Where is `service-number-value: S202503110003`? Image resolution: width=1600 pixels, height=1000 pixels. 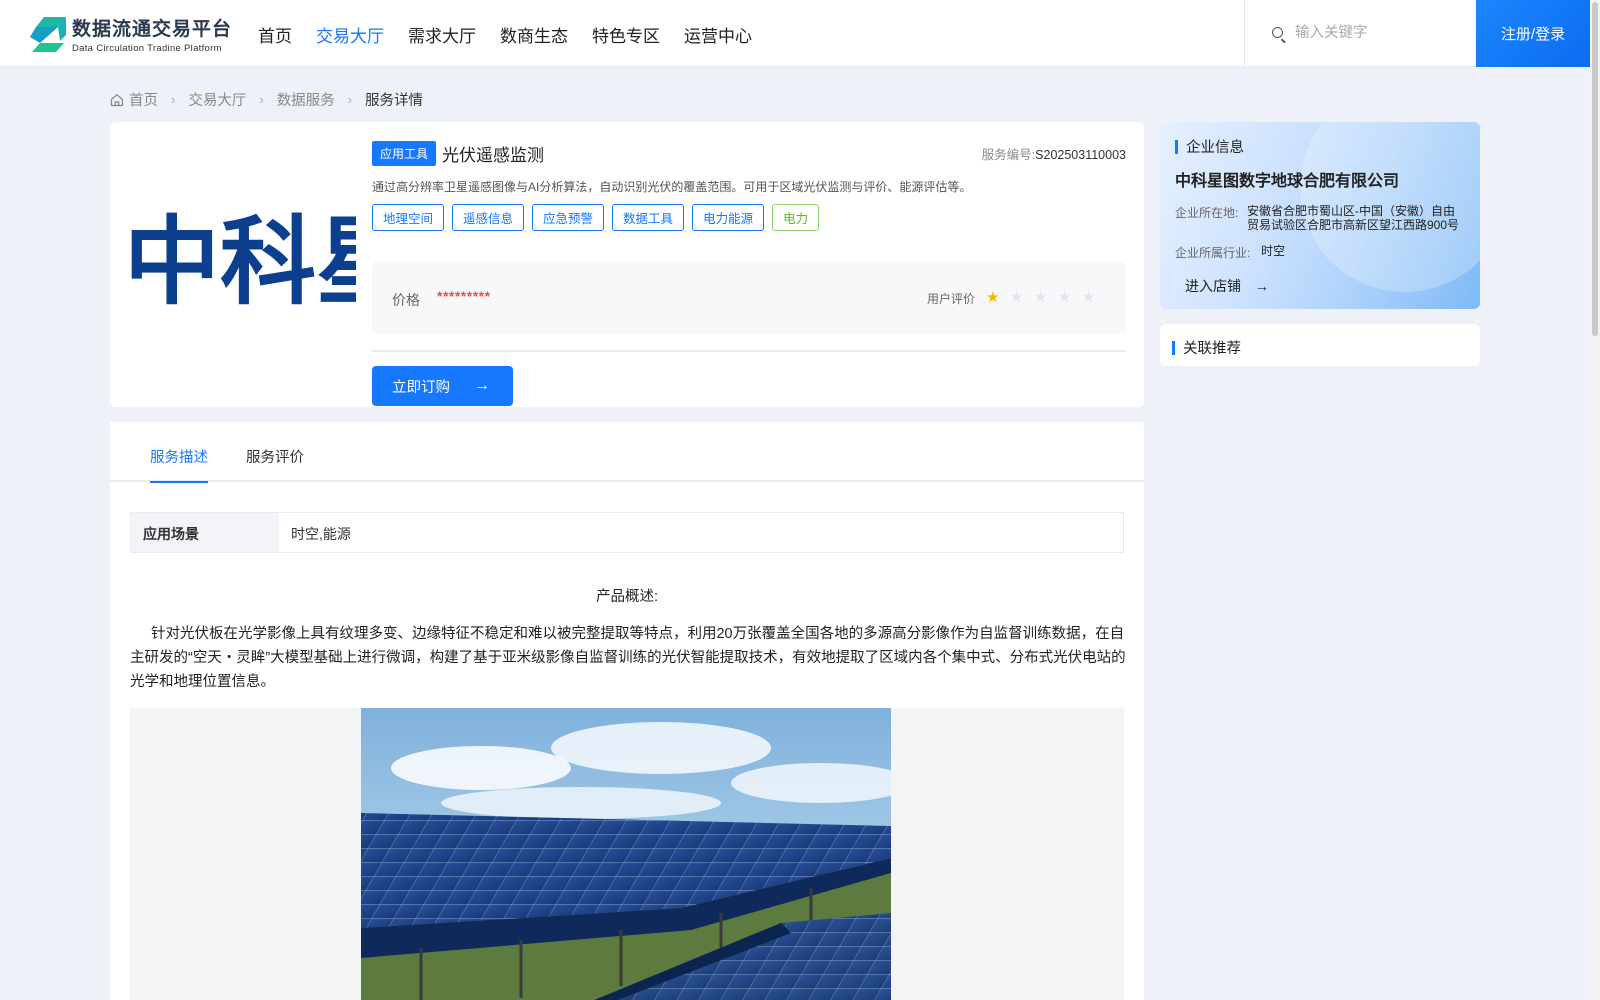 service-number-value: S202503110003 is located at coordinates (1080, 154).